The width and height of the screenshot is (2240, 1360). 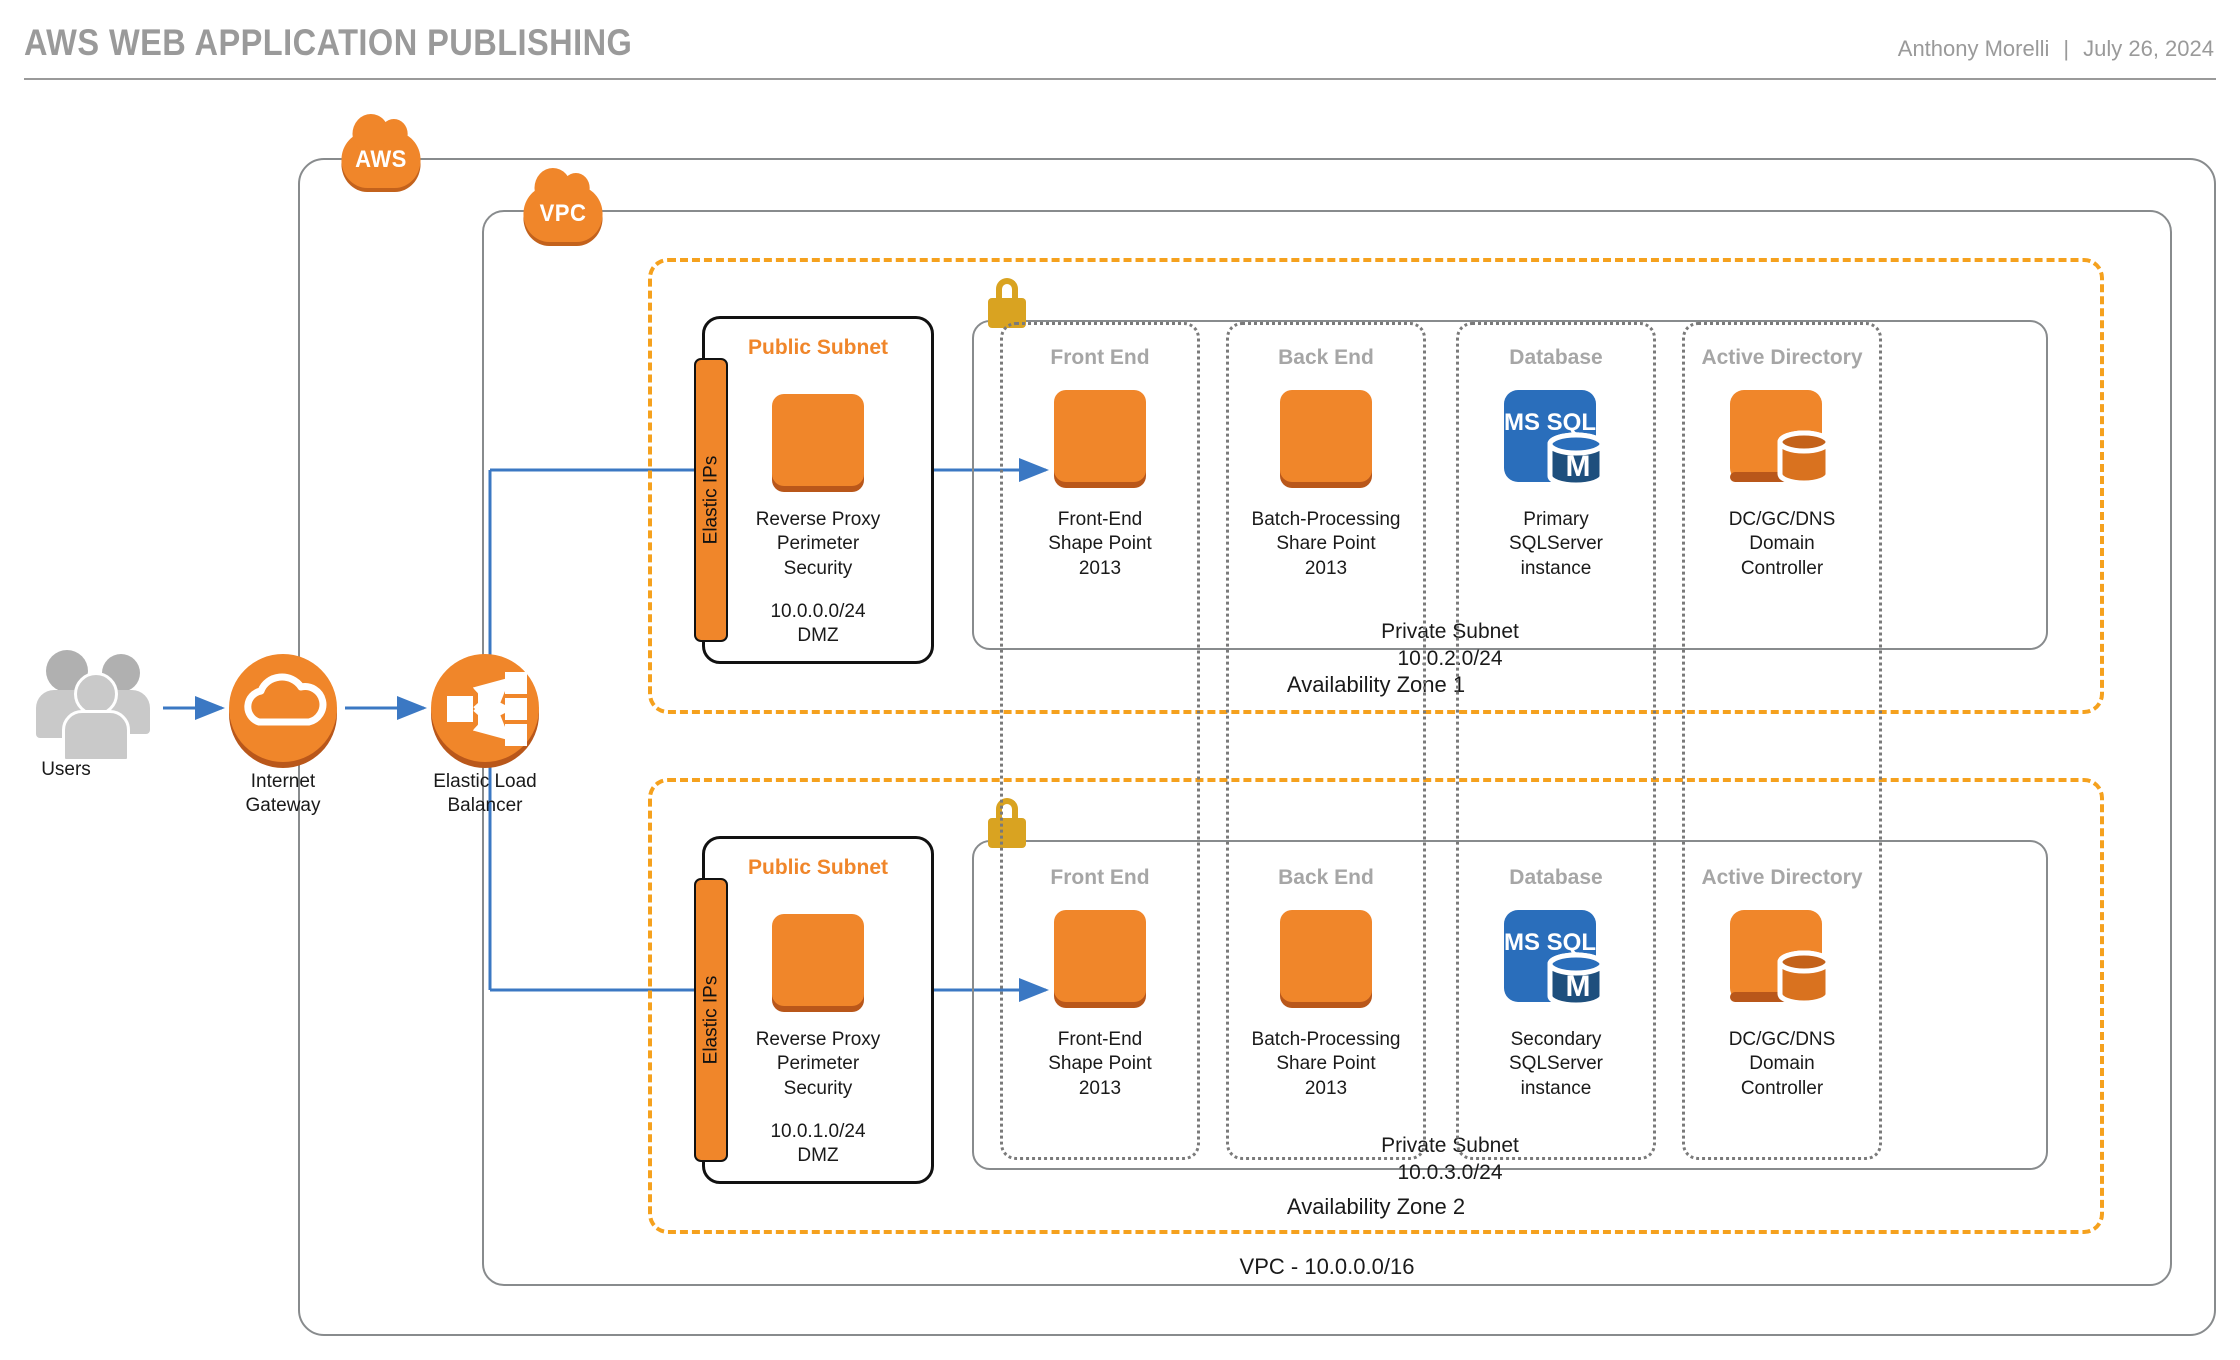 I want to click on node-label-active-directory-az2: DC/GC/DNS Domain Controller, so click(x=1782, y=1064).